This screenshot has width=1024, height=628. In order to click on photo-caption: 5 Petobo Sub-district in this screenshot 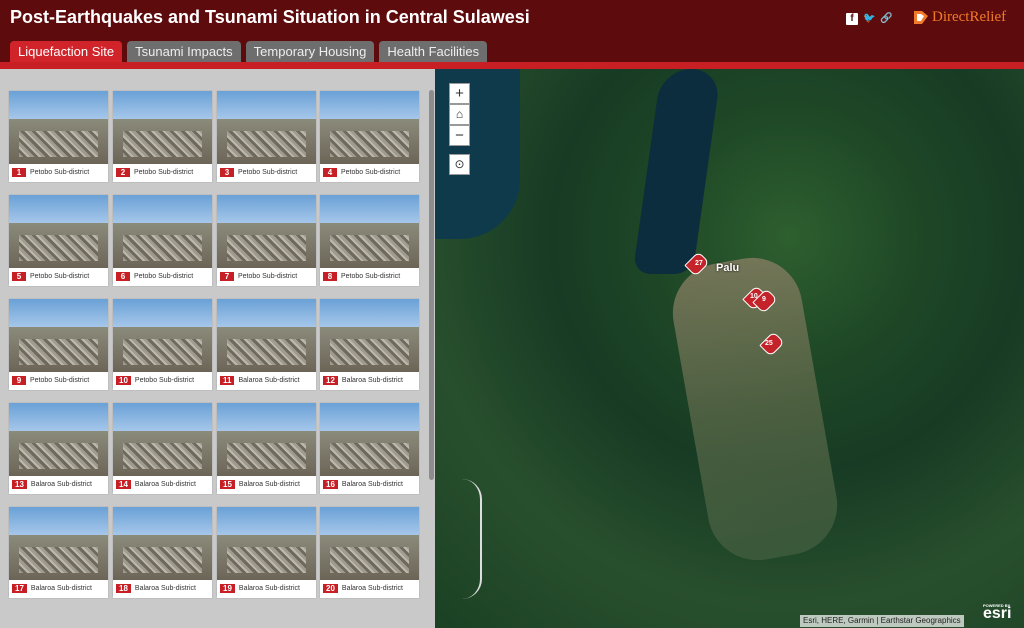, I will do `click(50, 276)`.